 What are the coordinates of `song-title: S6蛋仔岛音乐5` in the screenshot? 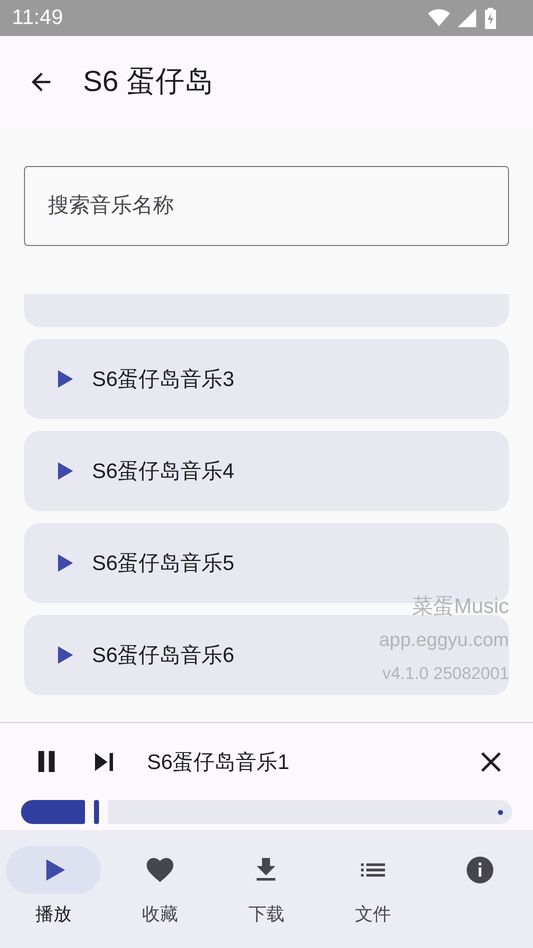 It's located at (163, 564).